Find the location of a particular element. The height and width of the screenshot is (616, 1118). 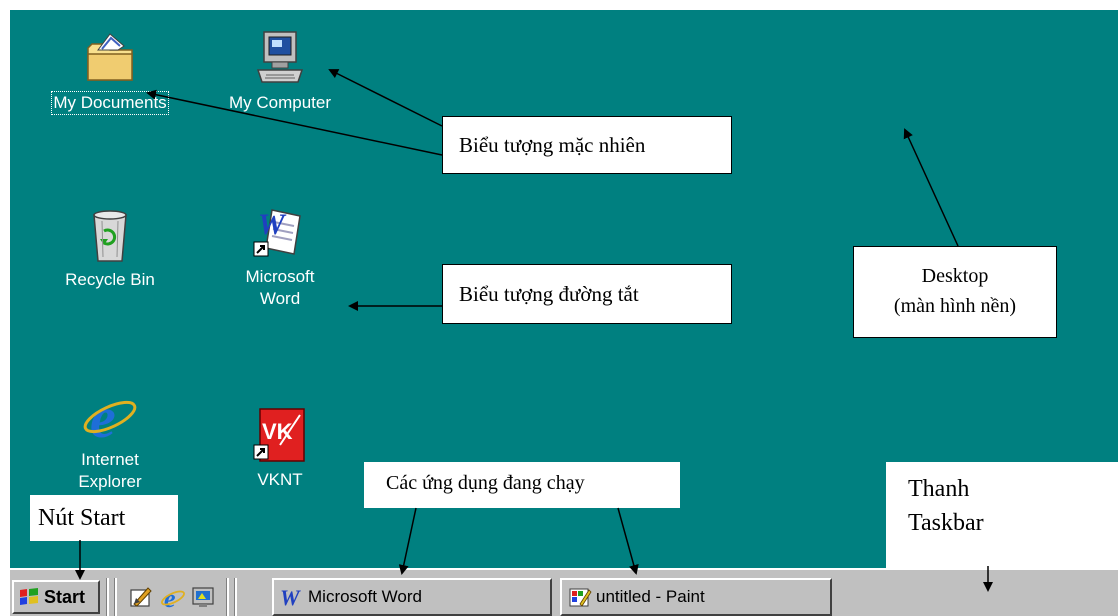

arrow-desktop is located at coordinates (931, 187).